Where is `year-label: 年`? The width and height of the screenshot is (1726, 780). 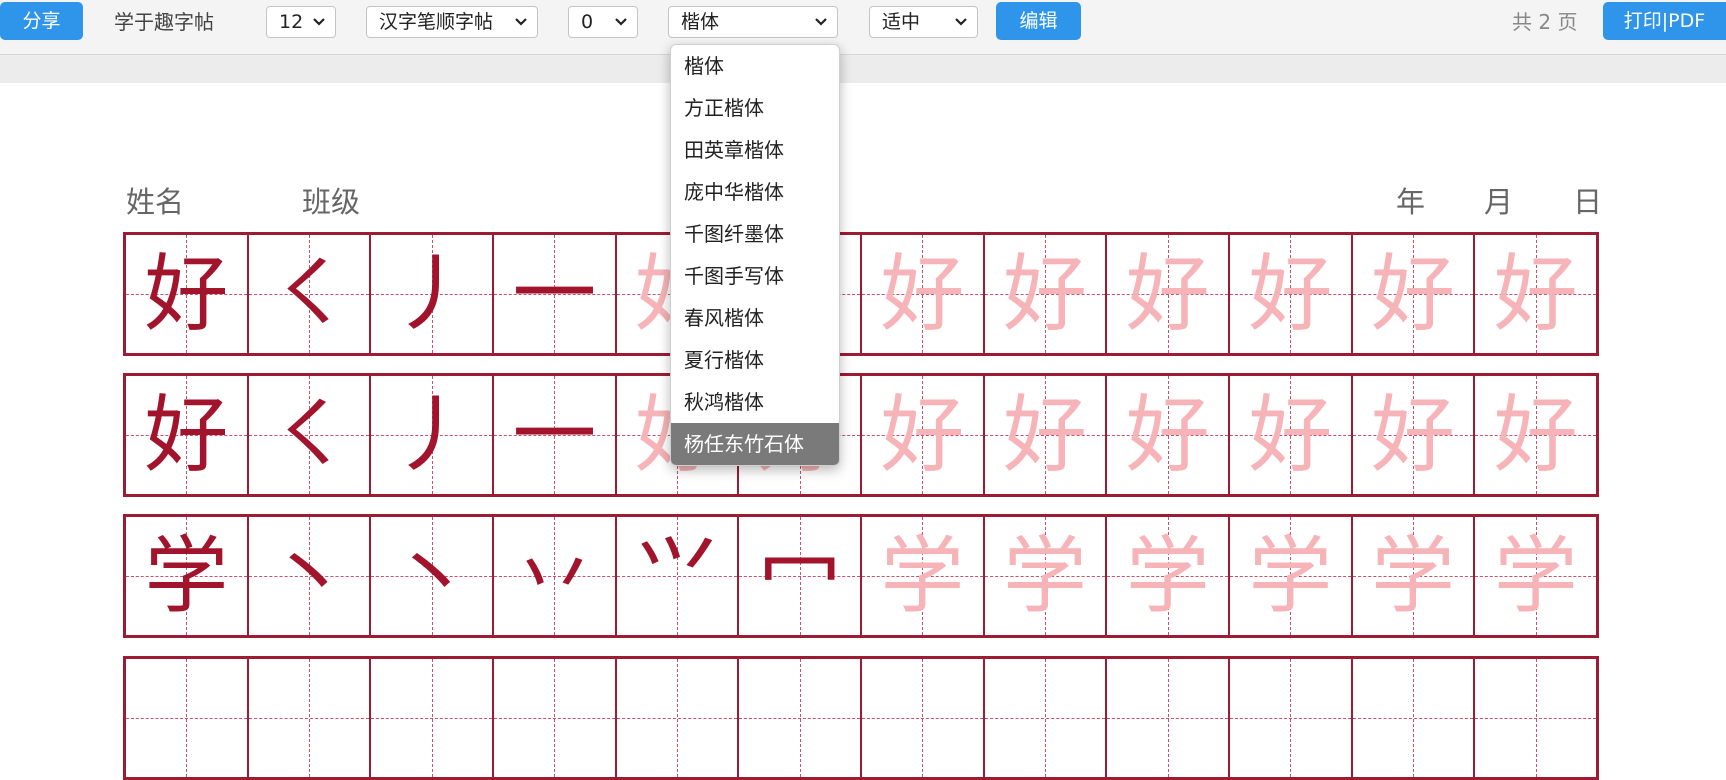
year-label: 年 is located at coordinates (1411, 202).